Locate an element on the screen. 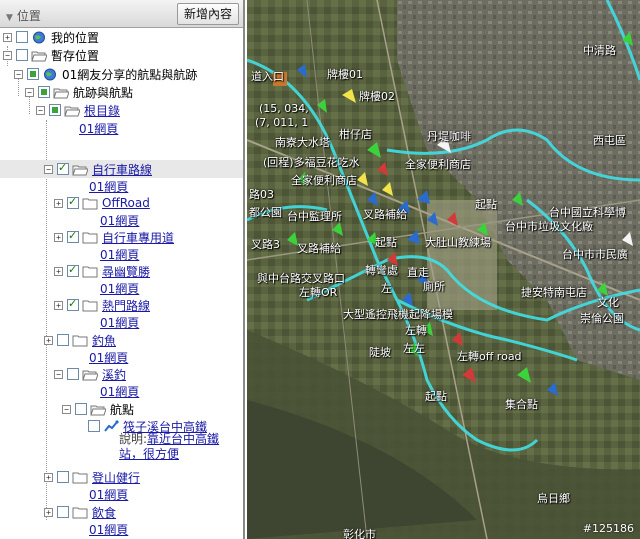 The height and width of the screenshot is (539, 640). map-label: 叉路補給 is located at coordinates (319, 248).